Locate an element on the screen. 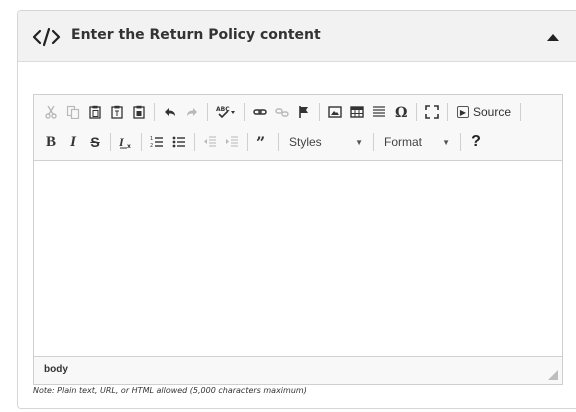  decrease-indent-button is located at coordinates (210, 142).